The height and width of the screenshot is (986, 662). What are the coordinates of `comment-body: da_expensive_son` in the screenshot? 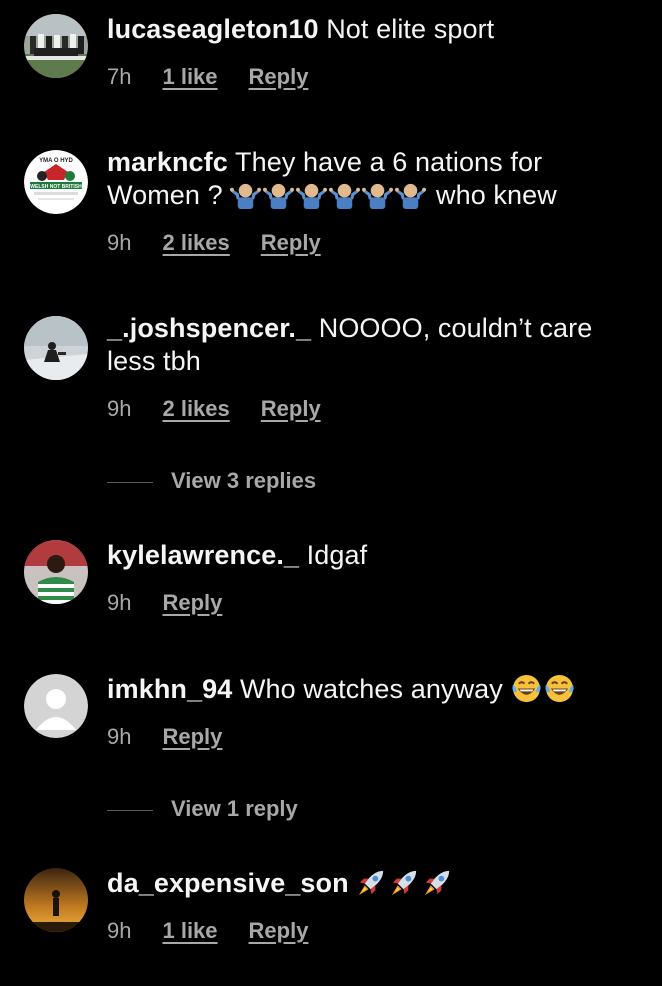 It's located at (369, 883).